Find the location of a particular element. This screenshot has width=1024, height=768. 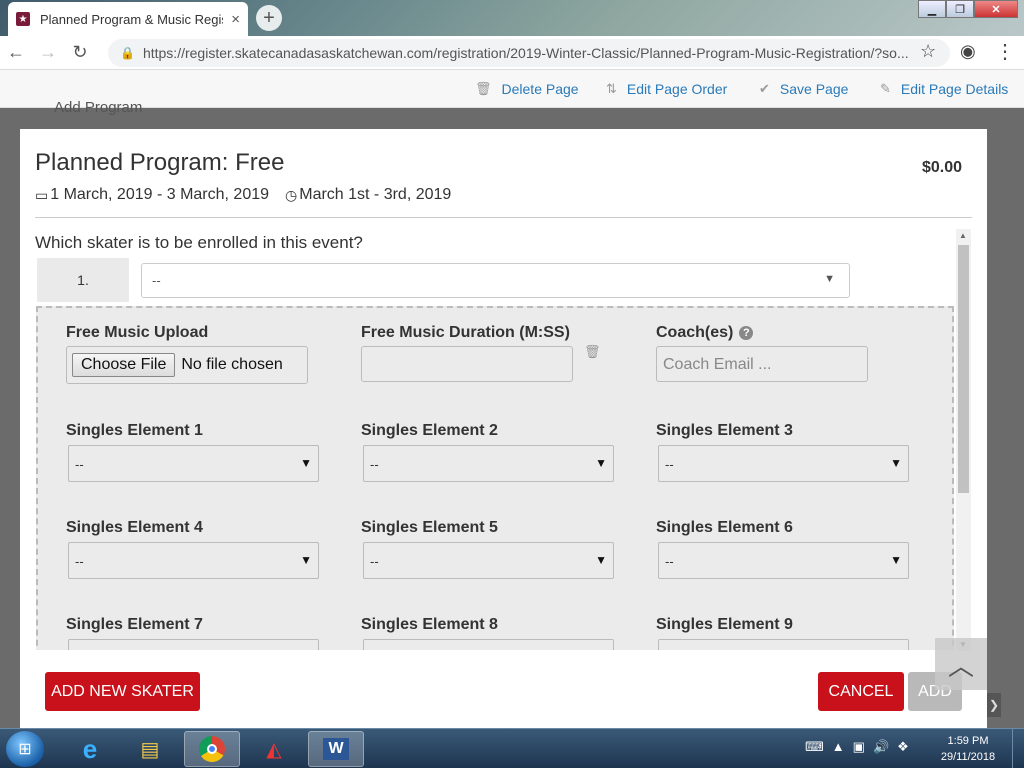

file-status-text: No file chosen is located at coordinates (232, 364).